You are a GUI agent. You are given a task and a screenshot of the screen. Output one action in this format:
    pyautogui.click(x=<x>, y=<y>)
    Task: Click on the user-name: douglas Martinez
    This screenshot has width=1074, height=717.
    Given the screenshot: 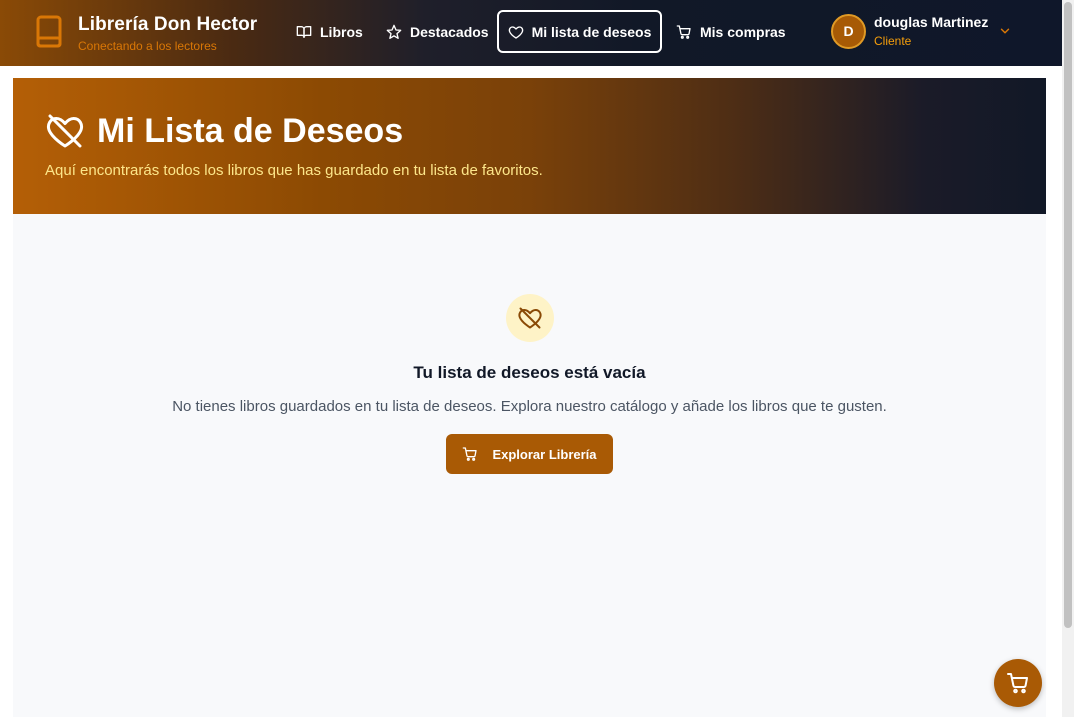 What is the action you would take?
    pyautogui.click(x=931, y=22)
    